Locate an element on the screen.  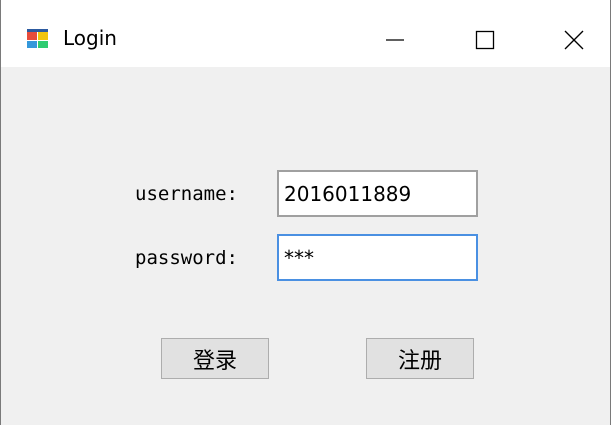
maximize-button is located at coordinates (483, 33).